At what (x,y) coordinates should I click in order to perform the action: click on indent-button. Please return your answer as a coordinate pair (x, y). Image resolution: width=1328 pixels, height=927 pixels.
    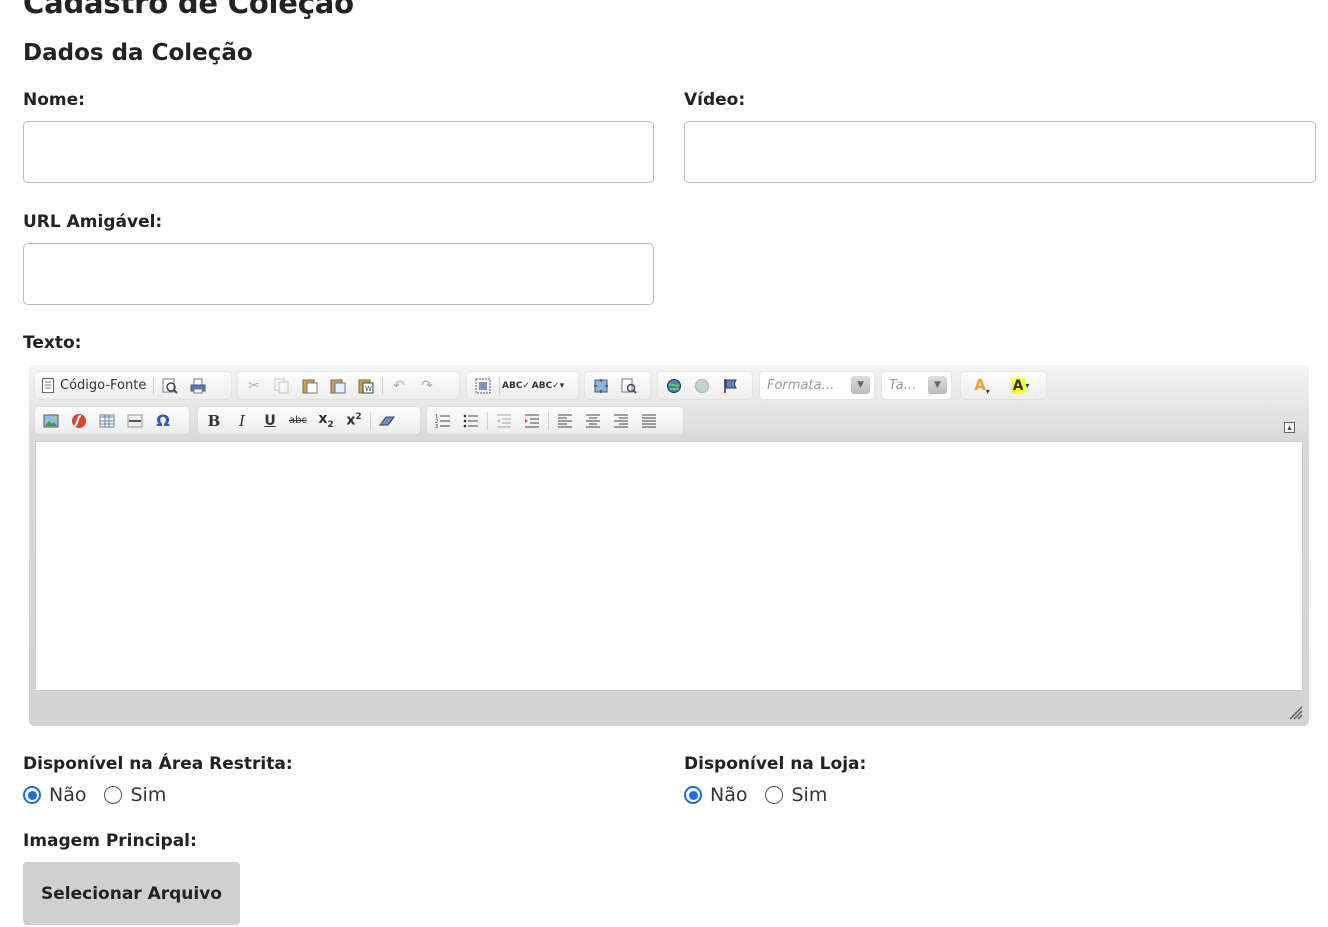
    Looking at the image, I should click on (532, 421).